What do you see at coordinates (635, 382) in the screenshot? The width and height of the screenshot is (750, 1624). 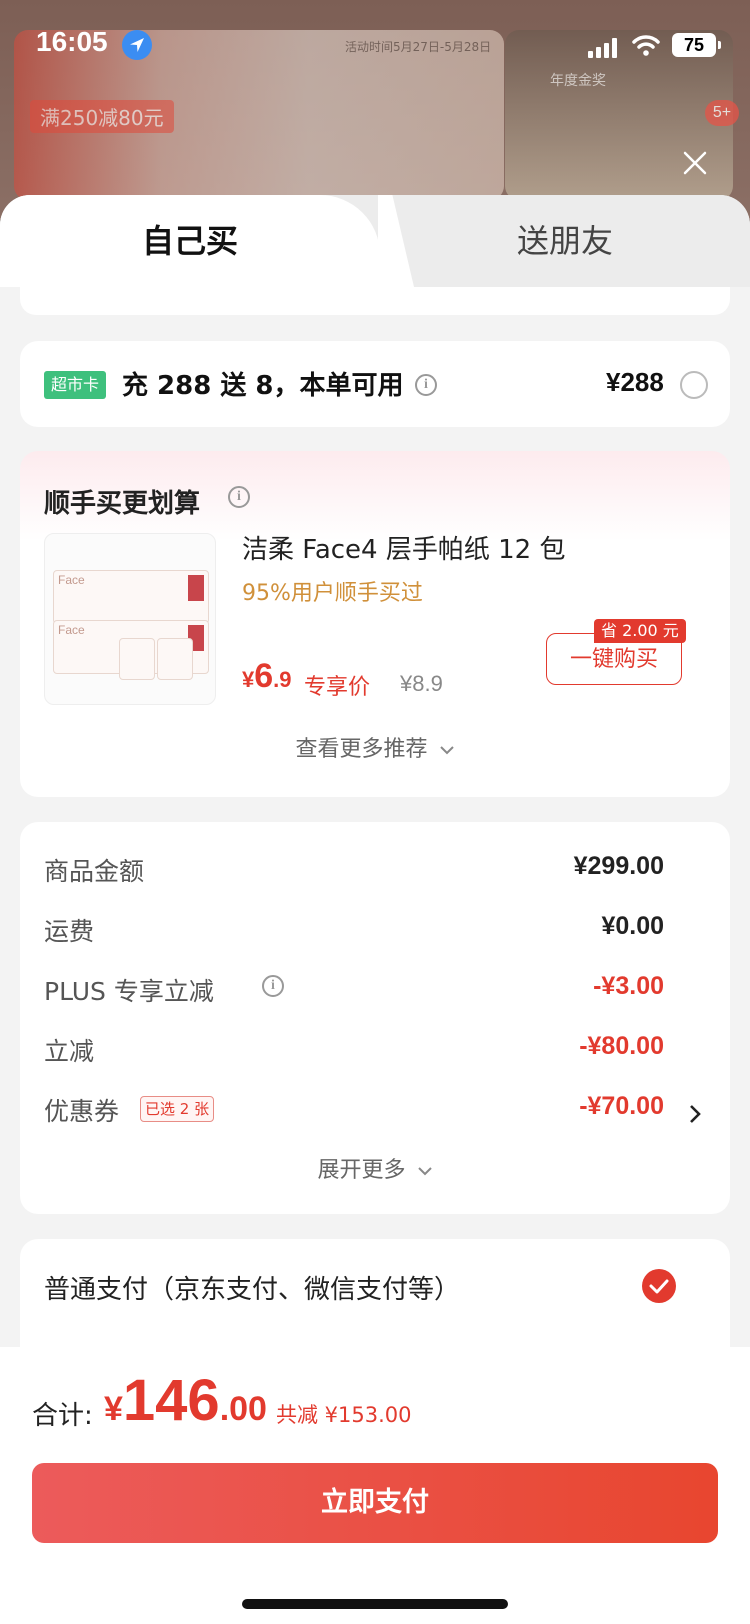 I see `supermarket-card-price: ¥288` at bounding box center [635, 382].